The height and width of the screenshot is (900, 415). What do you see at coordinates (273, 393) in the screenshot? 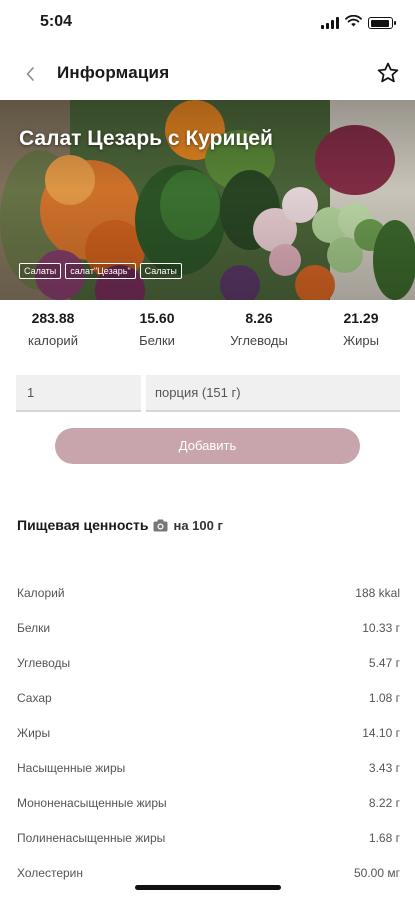
I see `portion-select: порция (151 г)` at bounding box center [273, 393].